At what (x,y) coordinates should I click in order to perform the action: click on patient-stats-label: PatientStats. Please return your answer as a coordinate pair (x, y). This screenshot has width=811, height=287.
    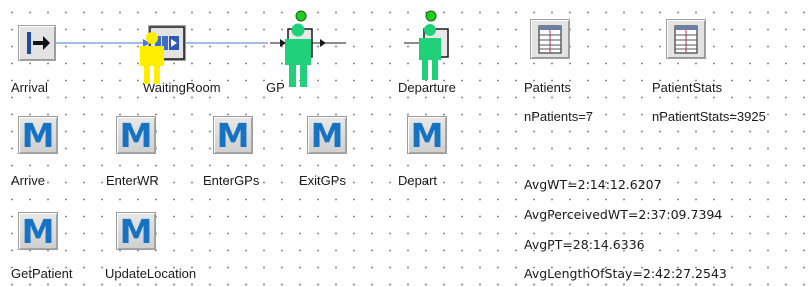
    Looking at the image, I should click on (687, 87).